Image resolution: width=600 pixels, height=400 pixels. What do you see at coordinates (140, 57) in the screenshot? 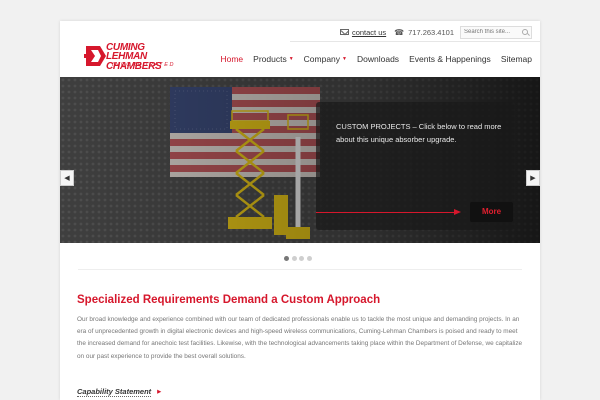
I see `company-logo: CUMING LEHMAN CHAMBERS INCORPORATED` at bounding box center [140, 57].